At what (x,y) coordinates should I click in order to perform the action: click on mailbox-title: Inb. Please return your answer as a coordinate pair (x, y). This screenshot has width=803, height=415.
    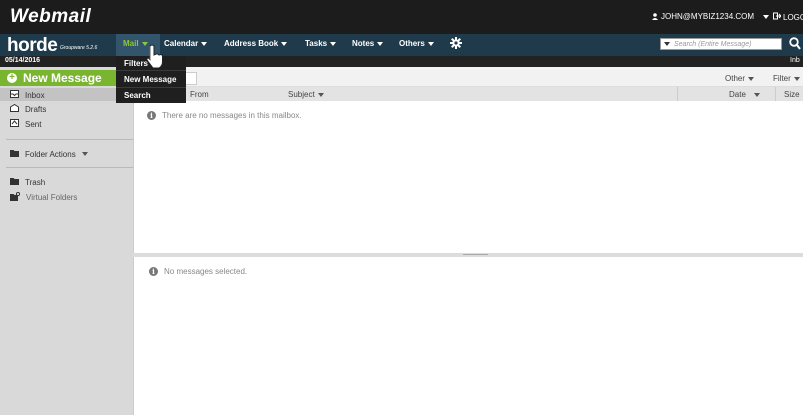
    Looking at the image, I should click on (795, 60).